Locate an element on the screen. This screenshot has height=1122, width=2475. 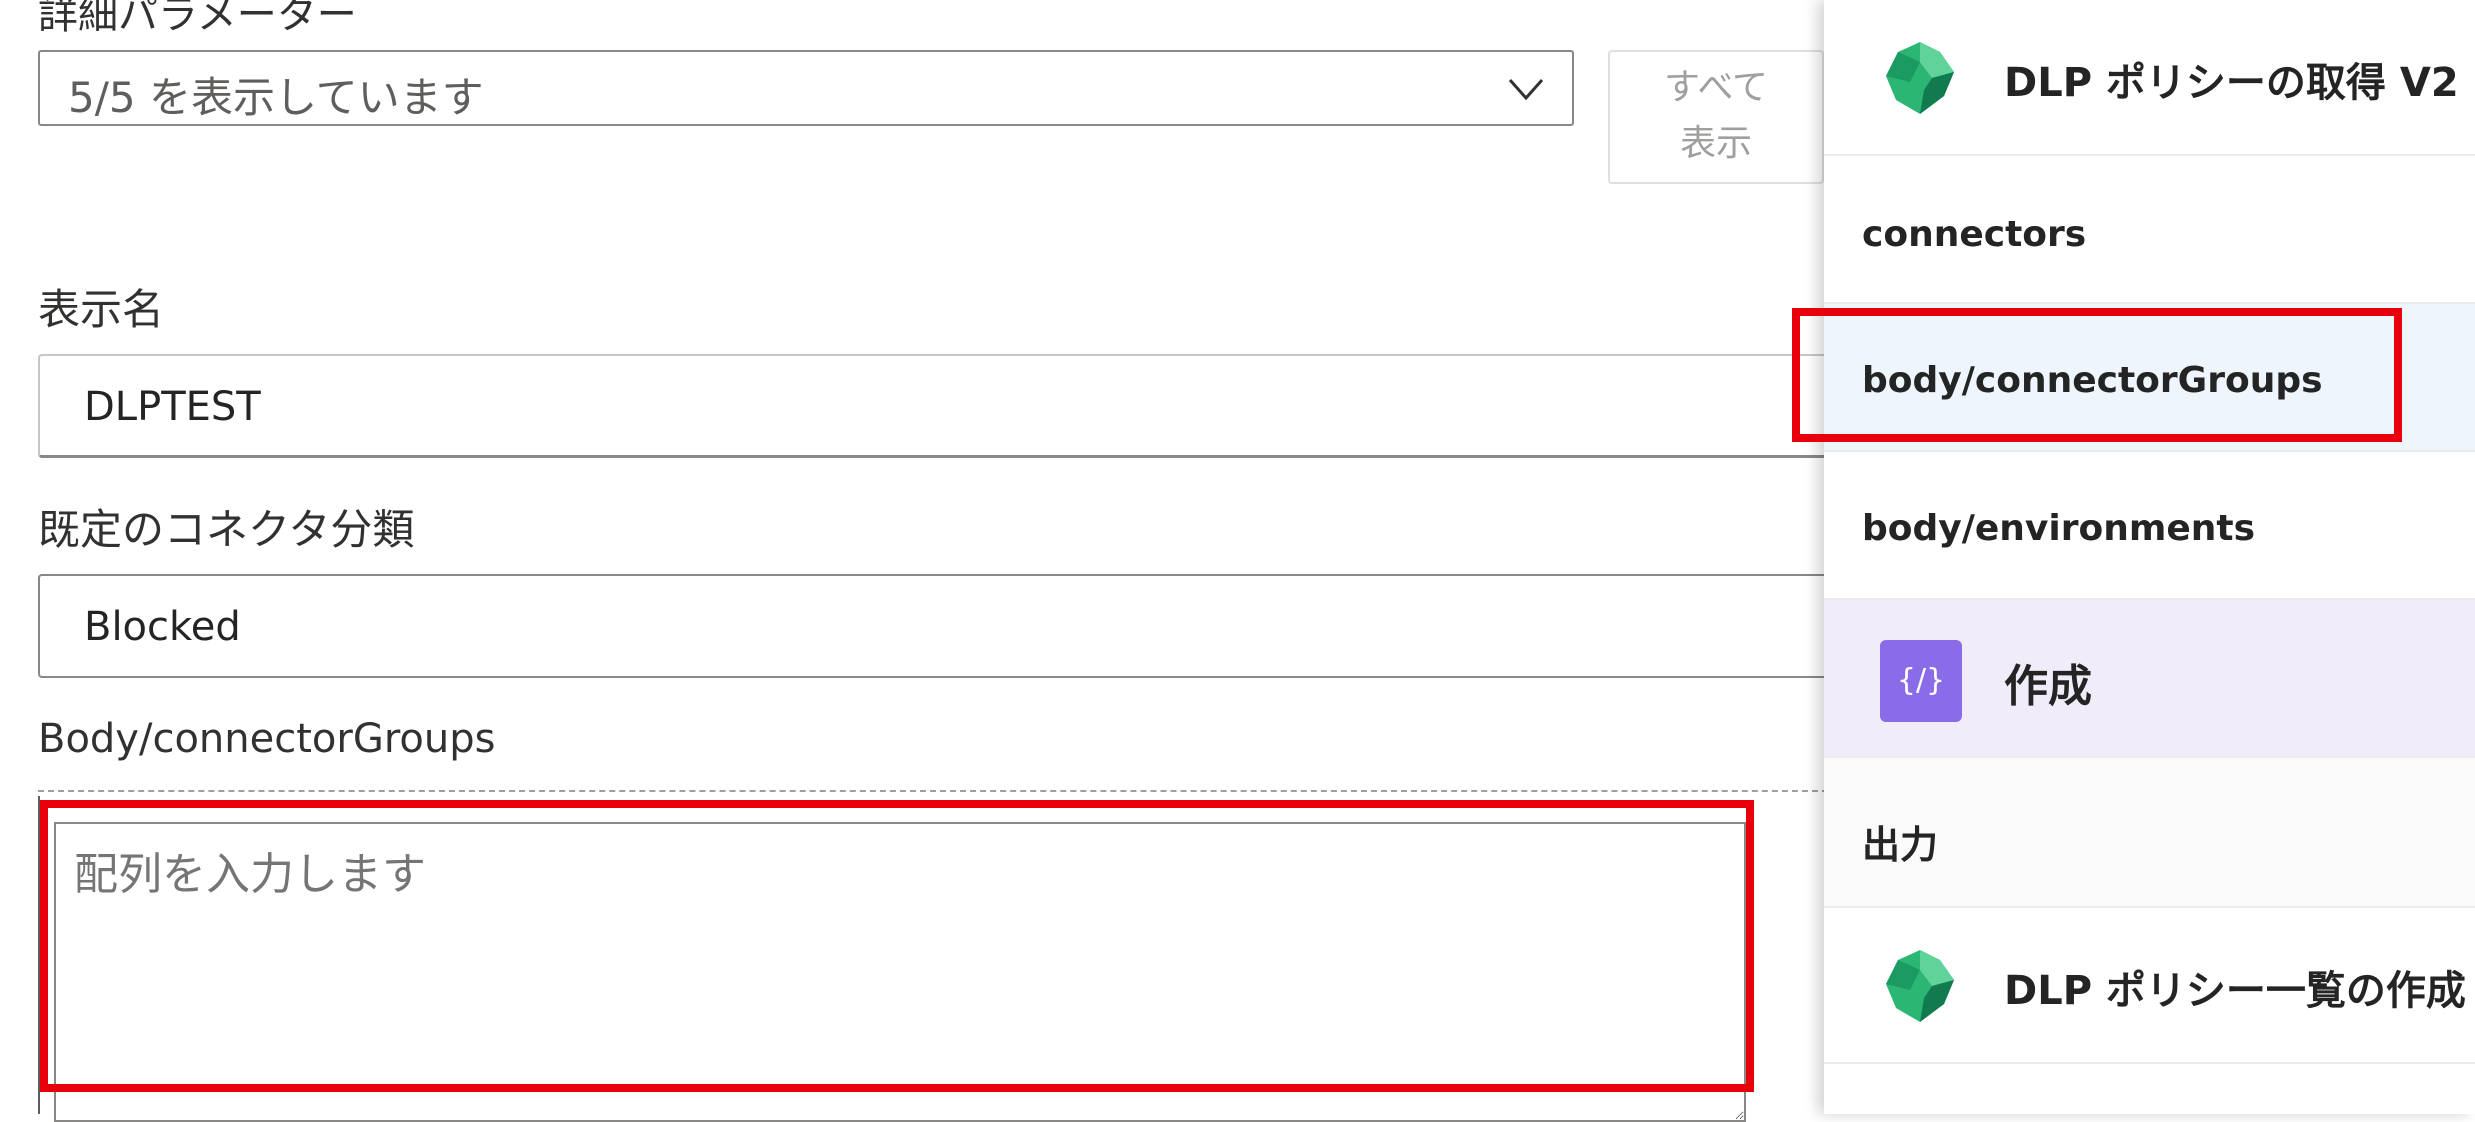
action-list-dlp-policies: DLP ポリシー一覧の作成 is located at coordinates (2149, 986).